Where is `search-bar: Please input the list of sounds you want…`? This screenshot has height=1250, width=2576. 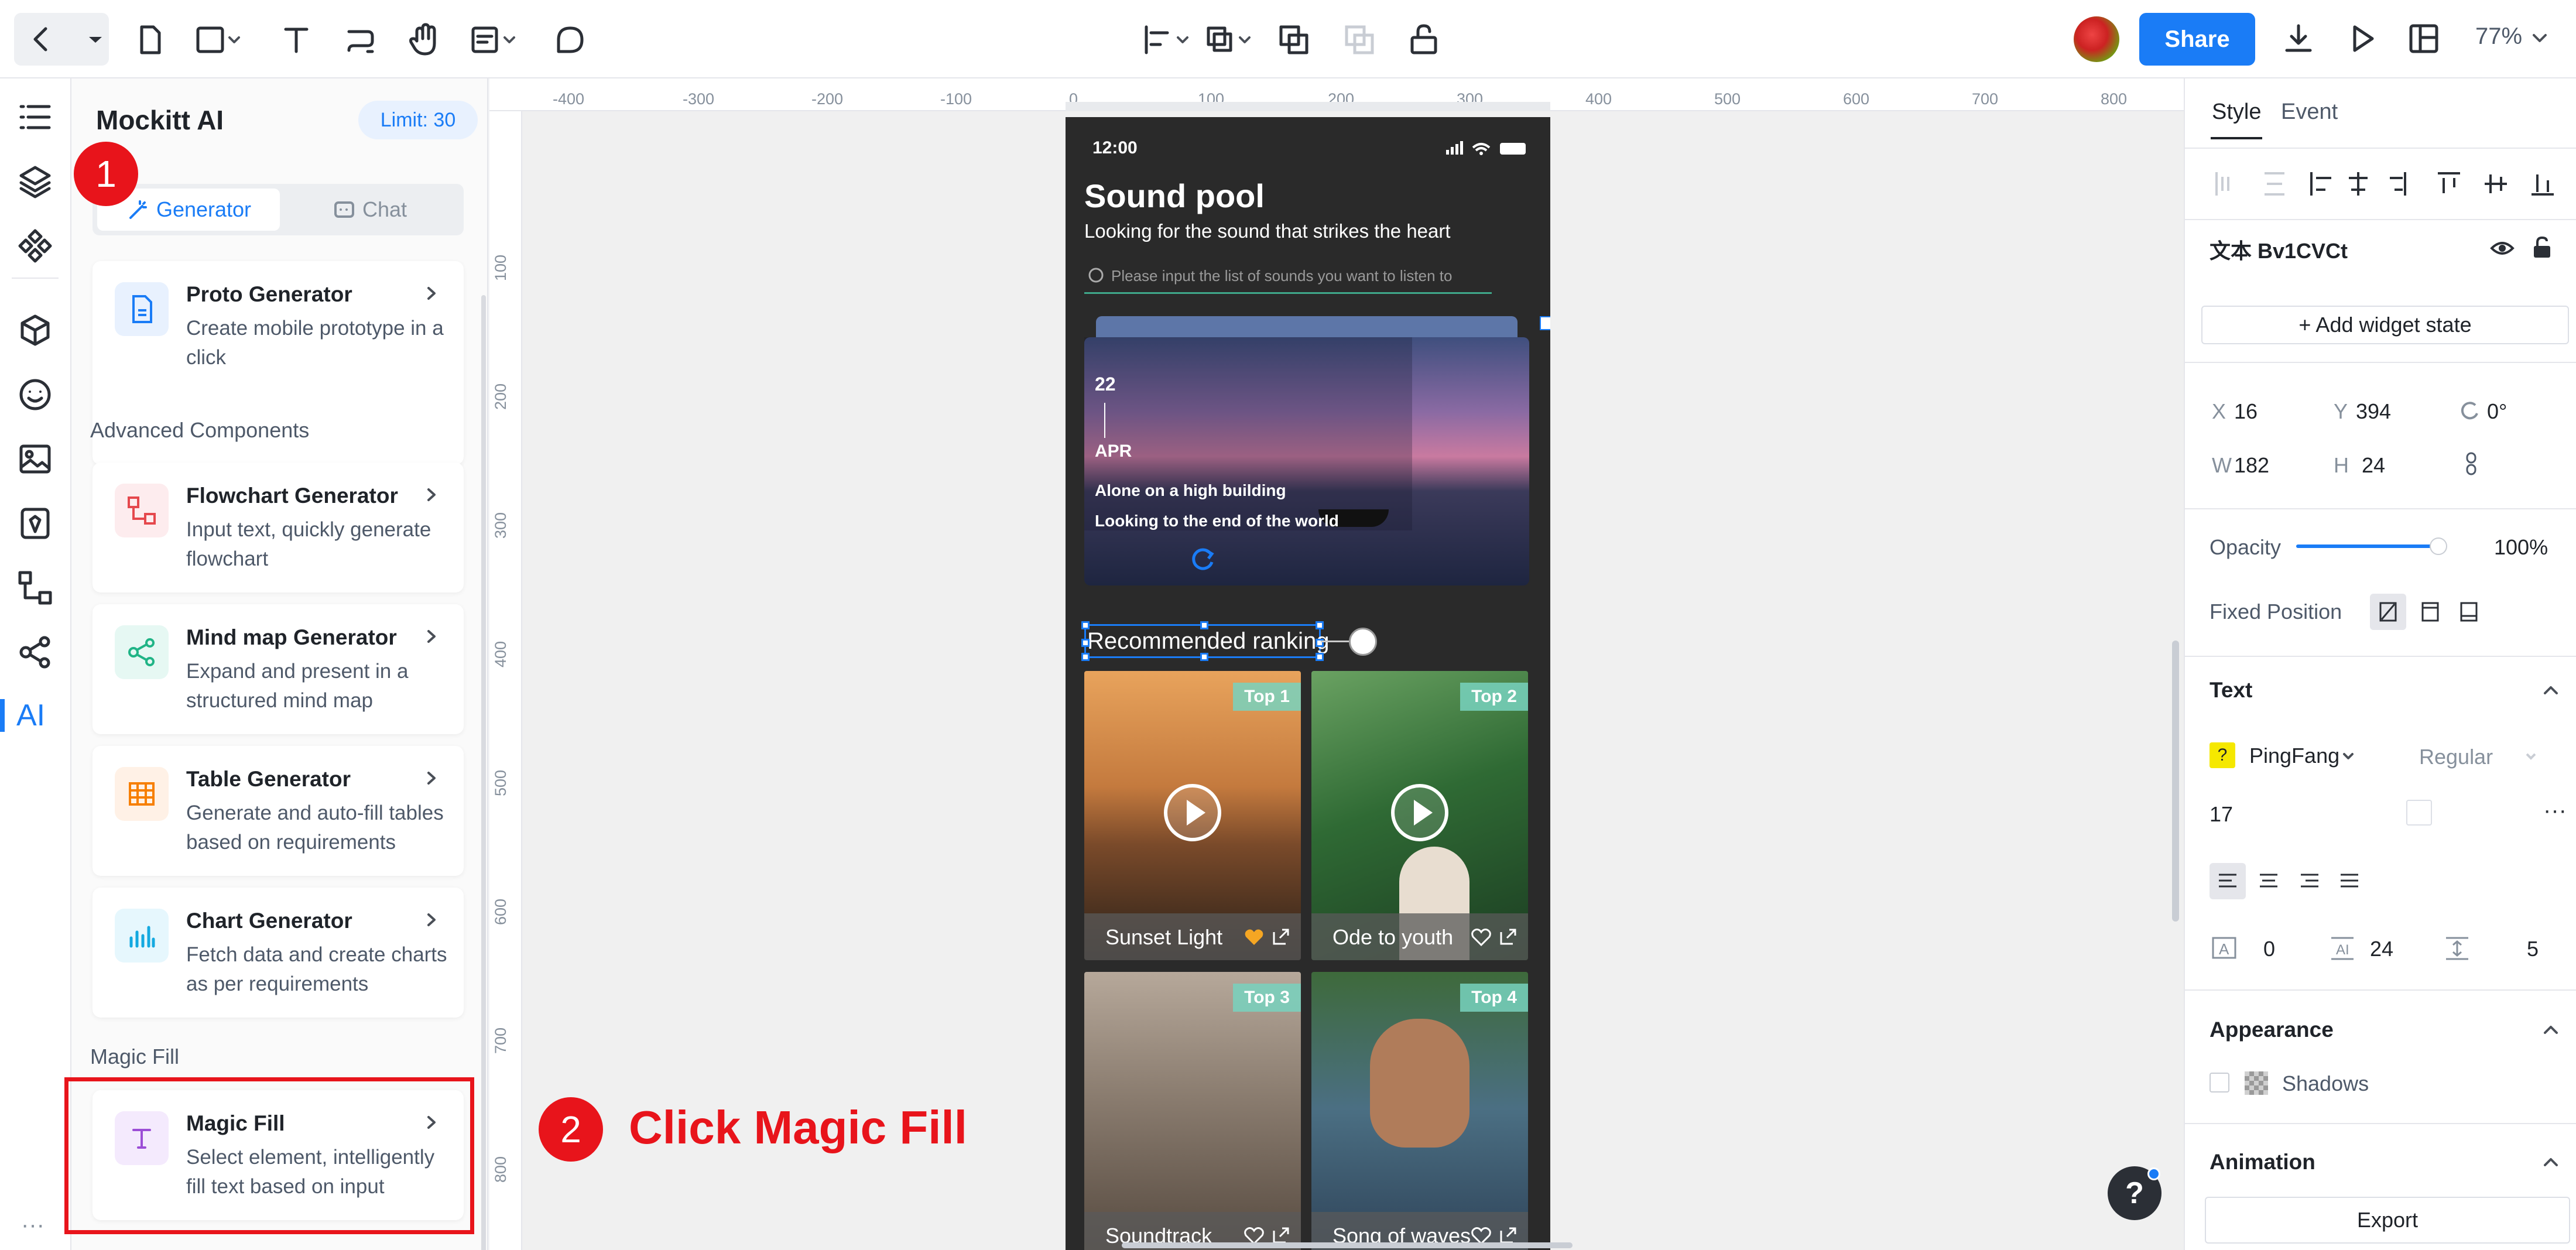 search-bar: Please input the list of sounds you want… is located at coordinates (1288, 276).